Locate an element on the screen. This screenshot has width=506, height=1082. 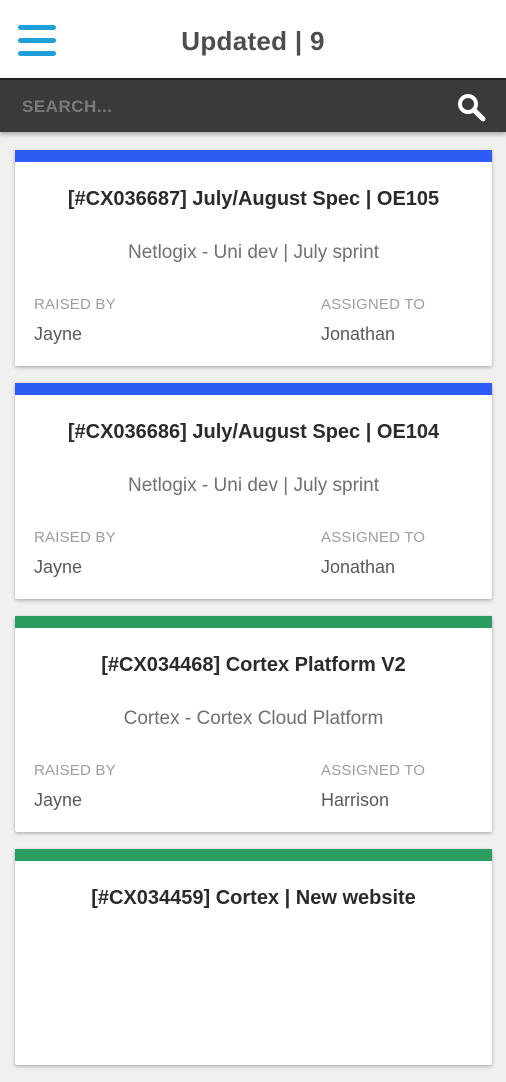
search-bar is located at coordinates (253, 105).